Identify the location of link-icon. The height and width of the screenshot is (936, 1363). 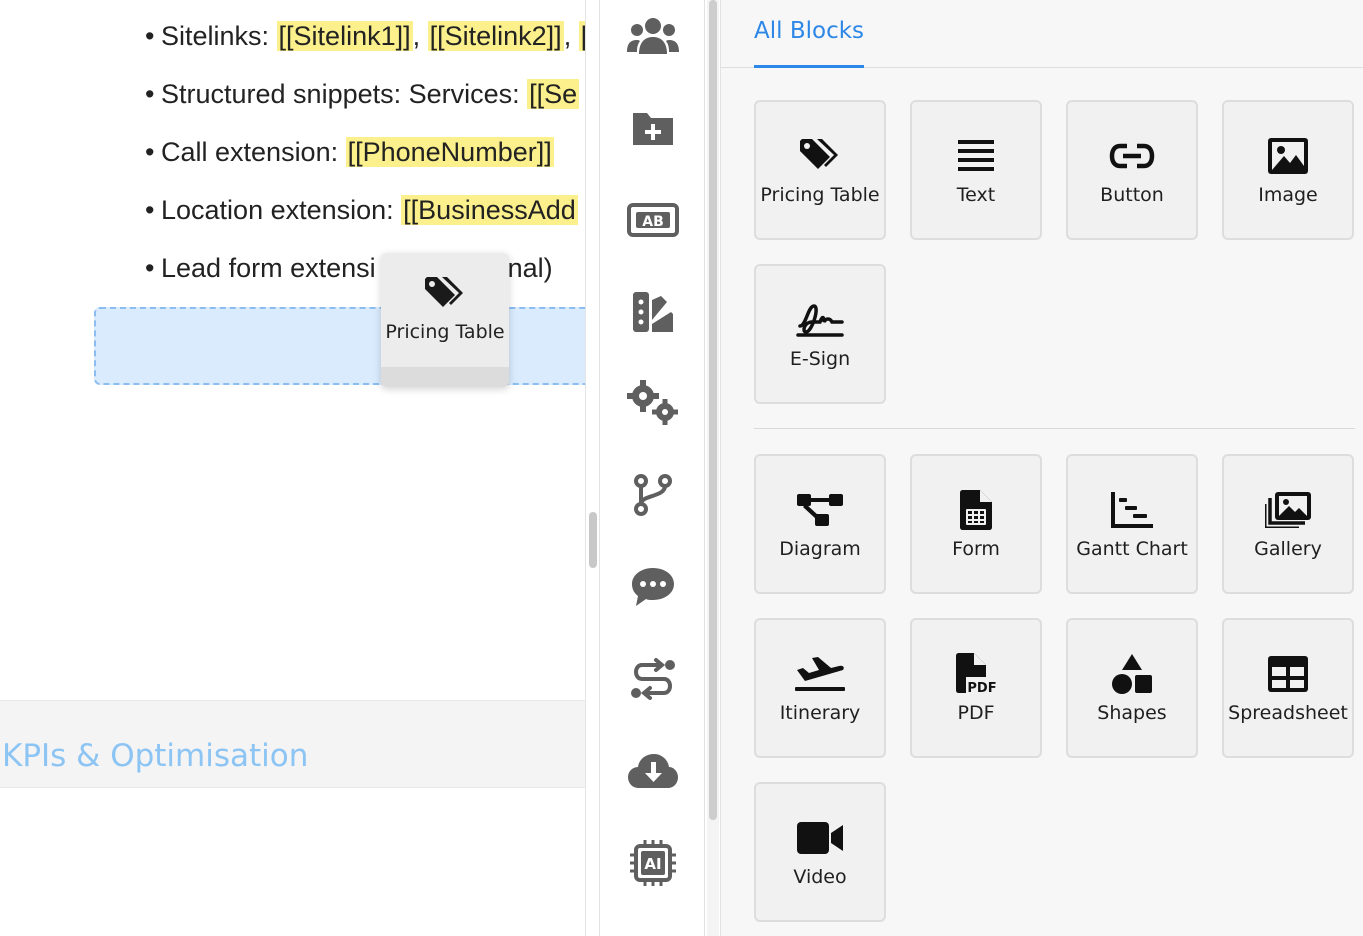
(1132, 156).